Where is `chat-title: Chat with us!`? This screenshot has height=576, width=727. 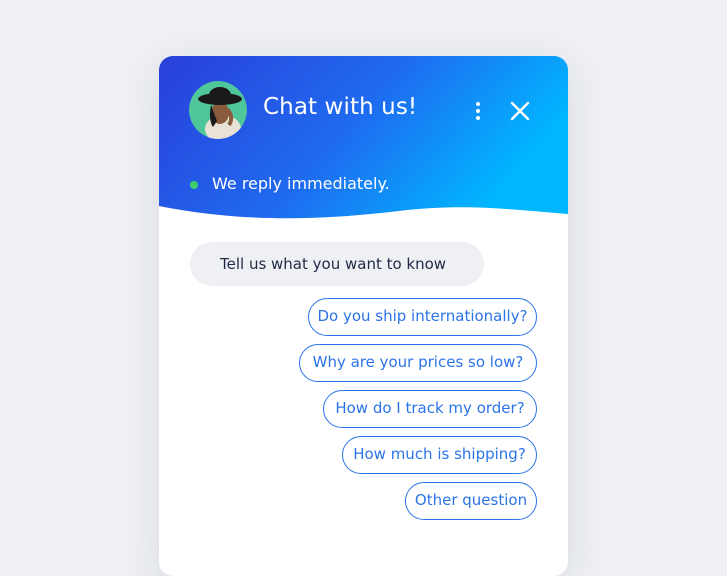
chat-title: Chat with us! is located at coordinates (340, 107).